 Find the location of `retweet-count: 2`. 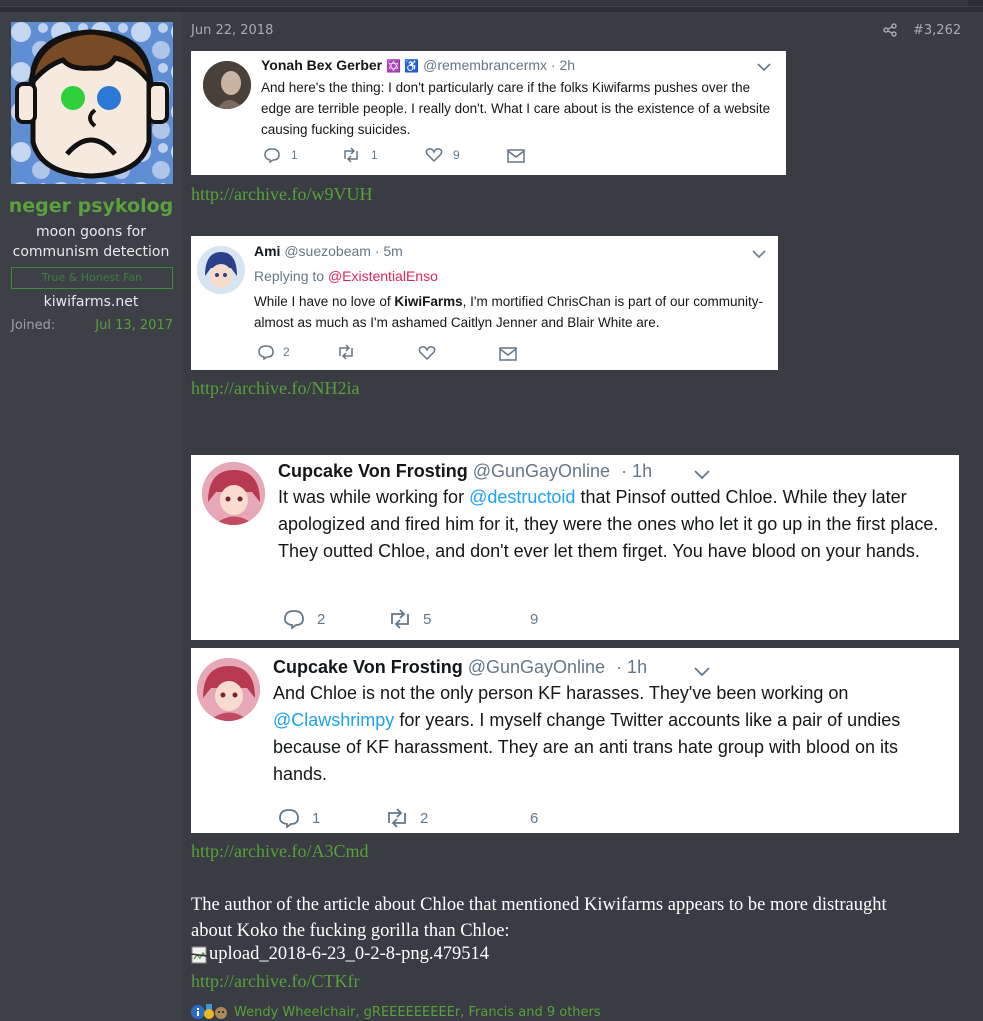

retweet-count: 2 is located at coordinates (424, 818).